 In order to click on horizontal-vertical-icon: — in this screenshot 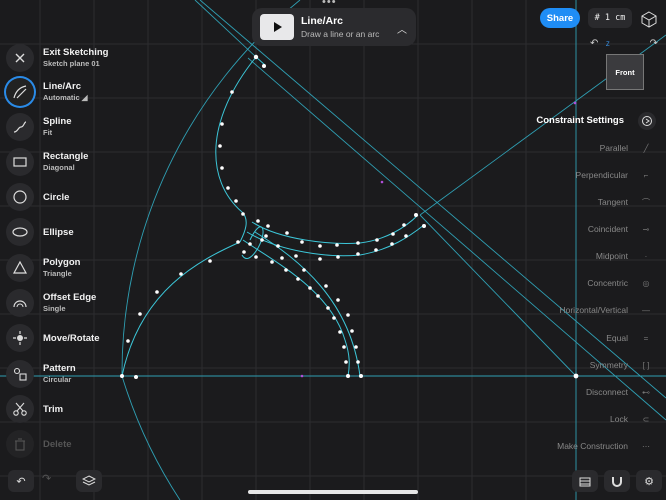, I will do `click(646, 310)`.